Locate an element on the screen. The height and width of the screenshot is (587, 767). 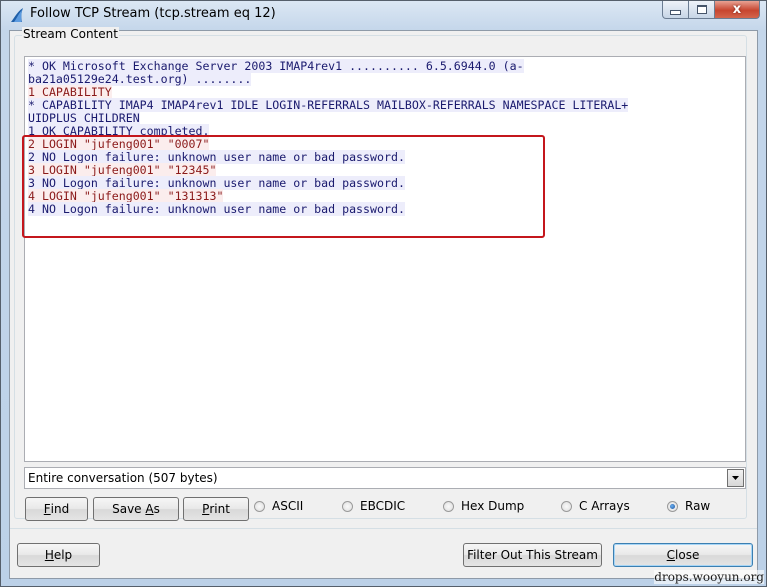
radio-ascii-circle is located at coordinates (259, 506).